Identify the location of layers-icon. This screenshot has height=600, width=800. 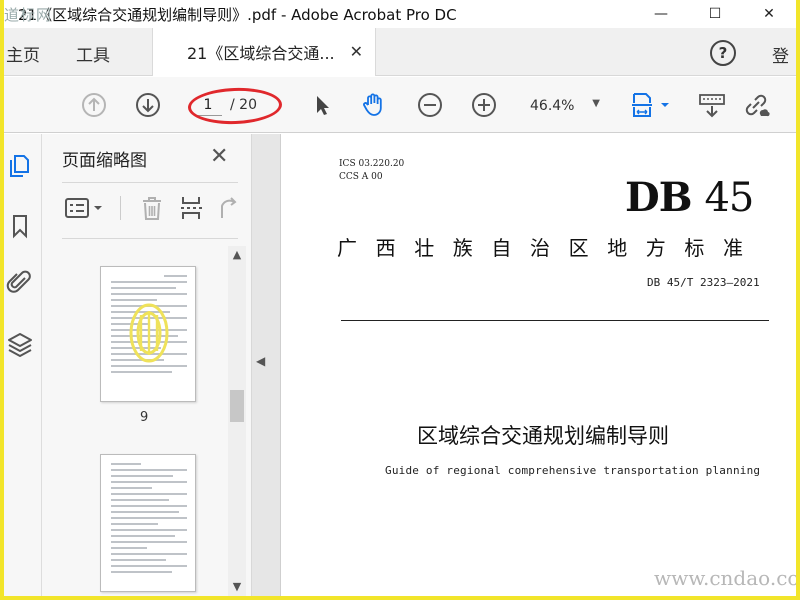
(20, 344).